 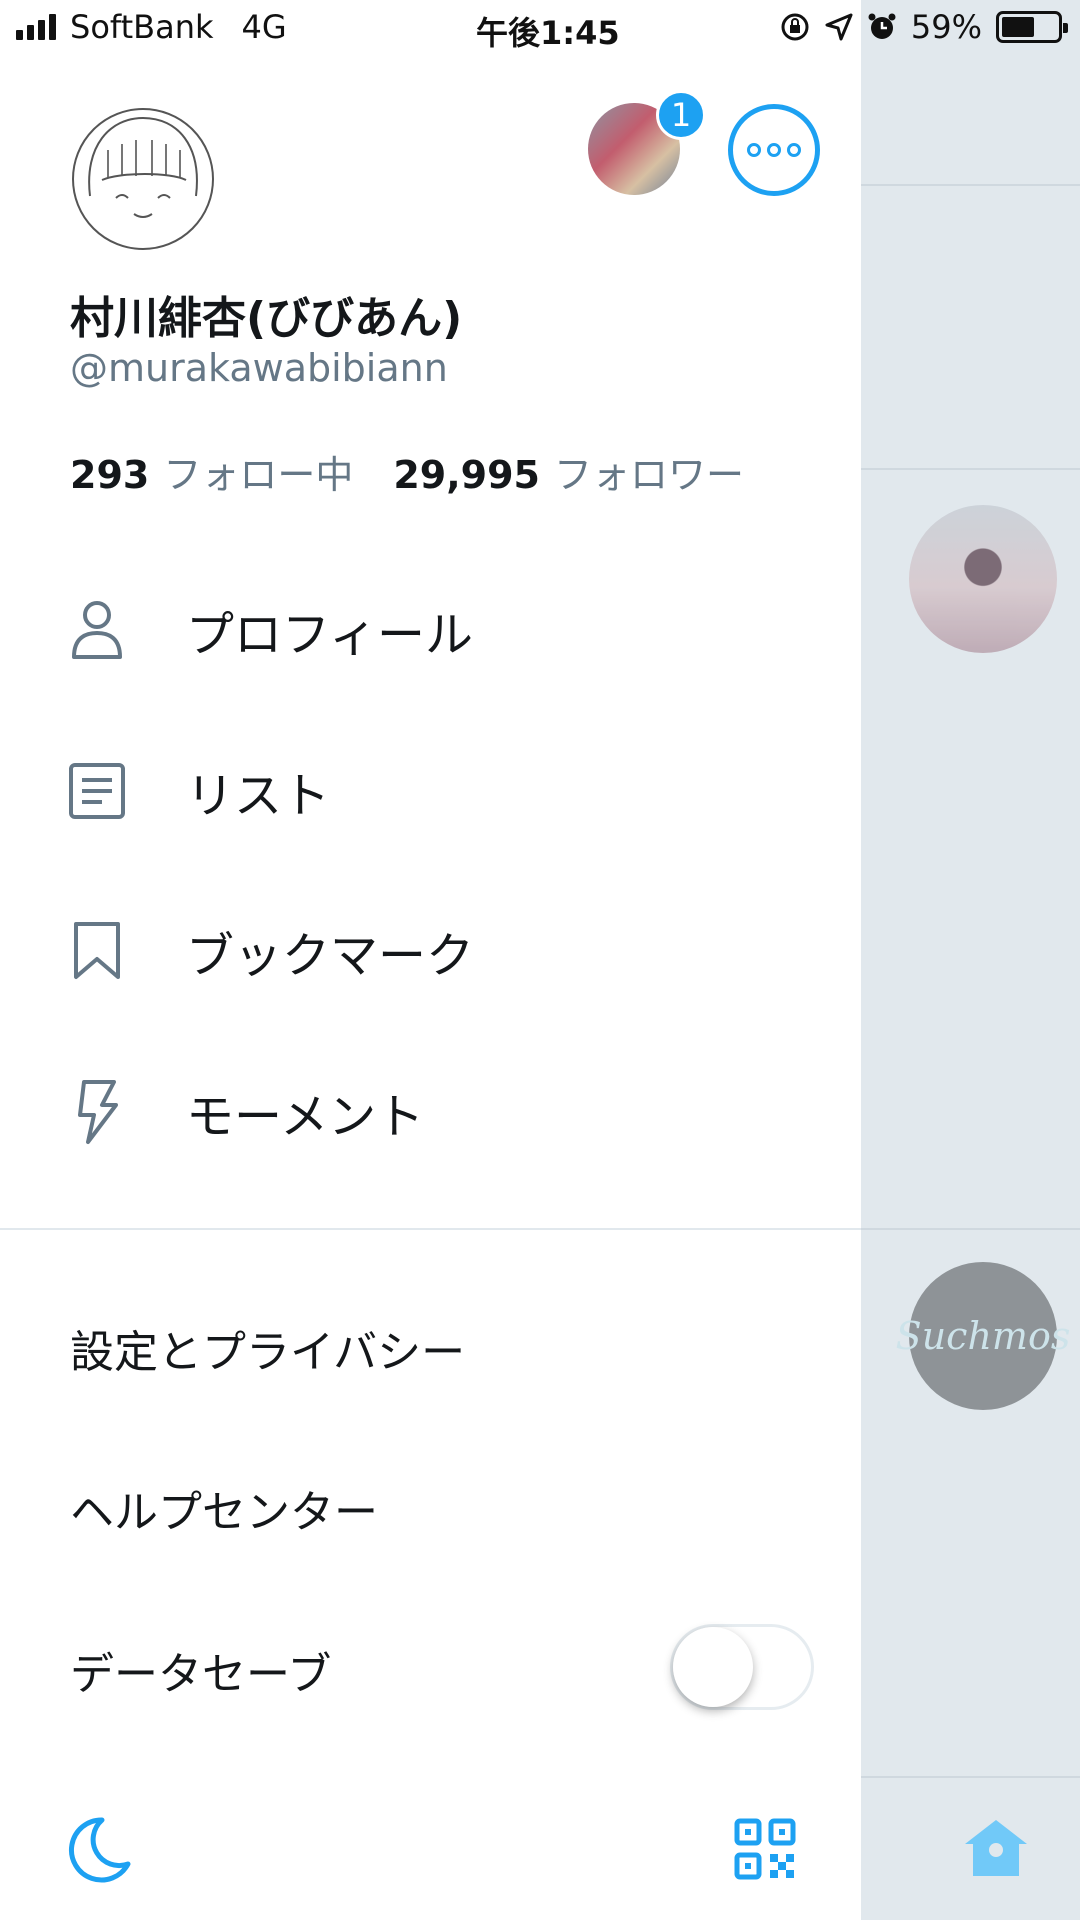 I want to click on settings-privacy-link: 設定とプライバシー, so click(x=267, y=1348).